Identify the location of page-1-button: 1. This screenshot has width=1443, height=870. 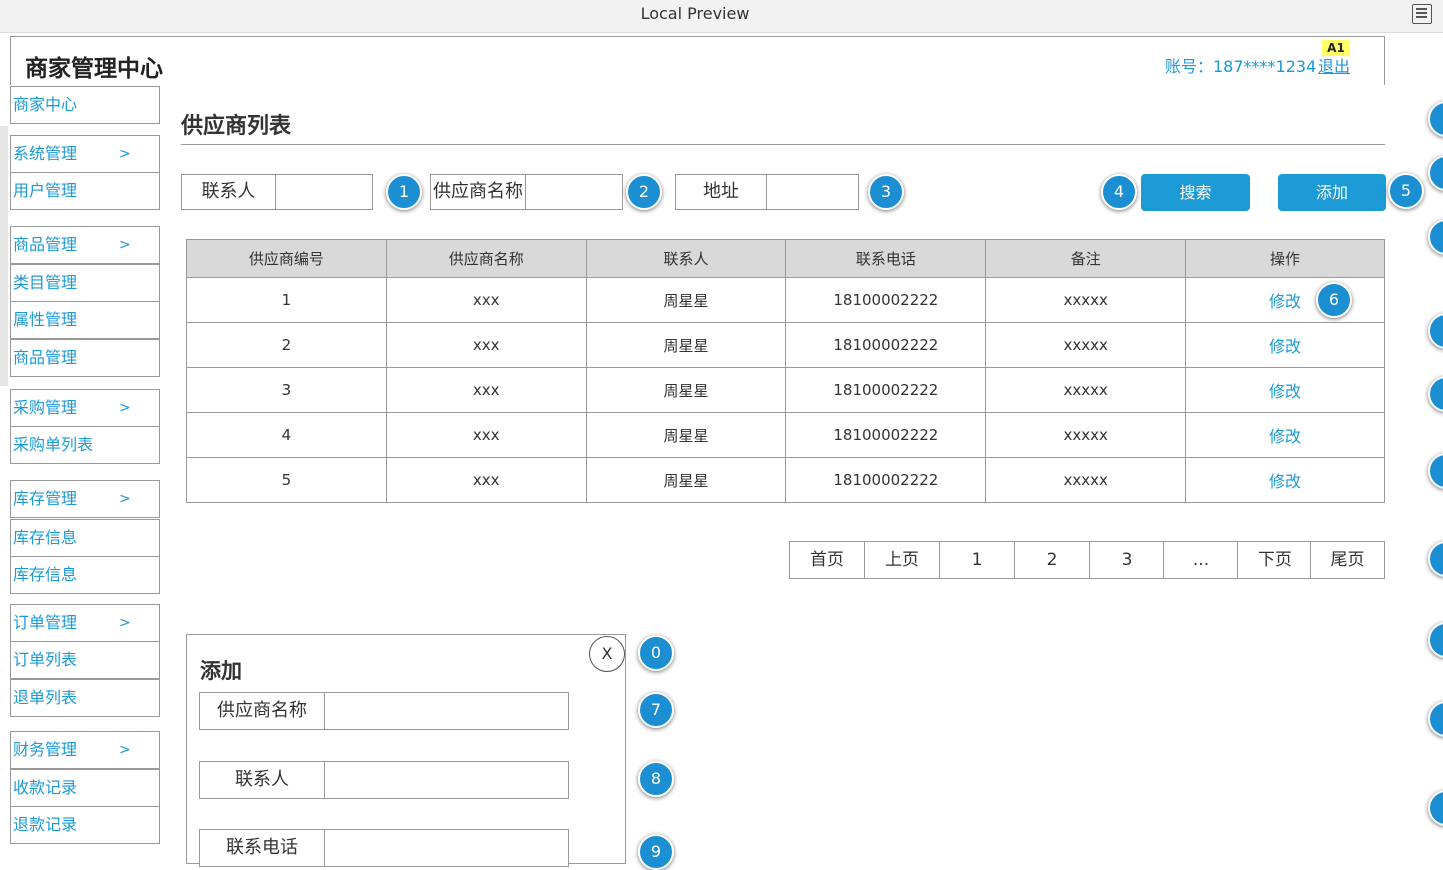
(977, 560).